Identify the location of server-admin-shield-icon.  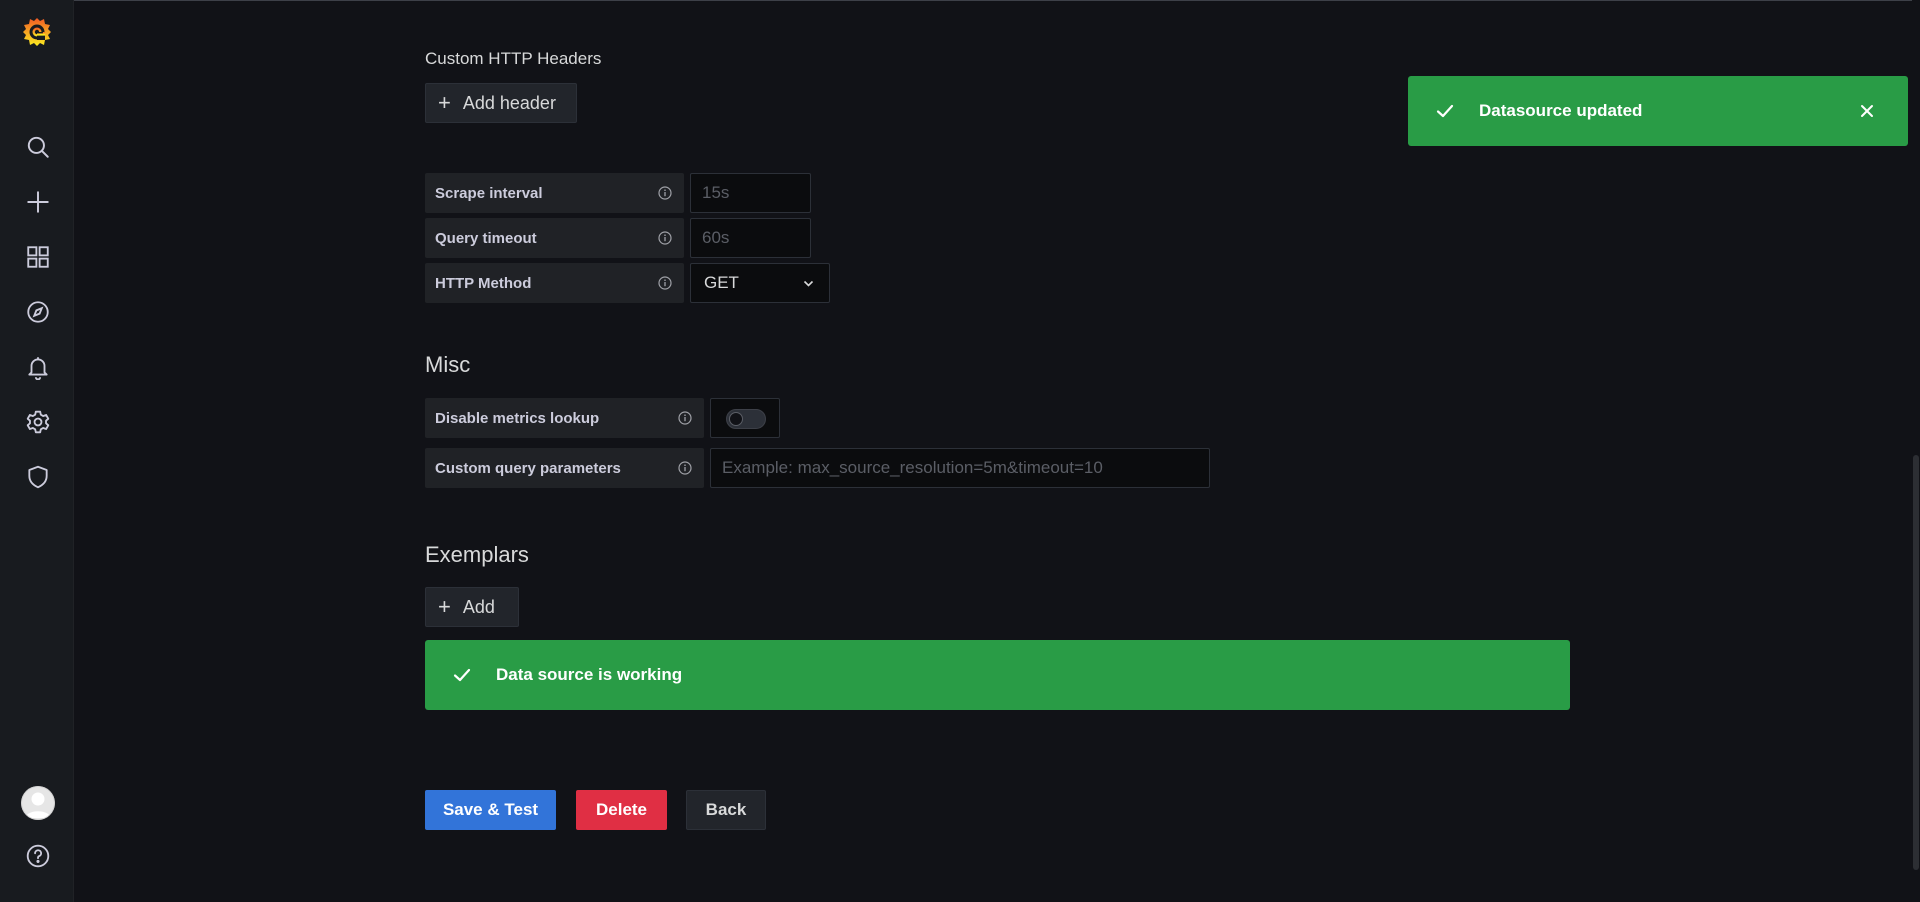
(38, 477).